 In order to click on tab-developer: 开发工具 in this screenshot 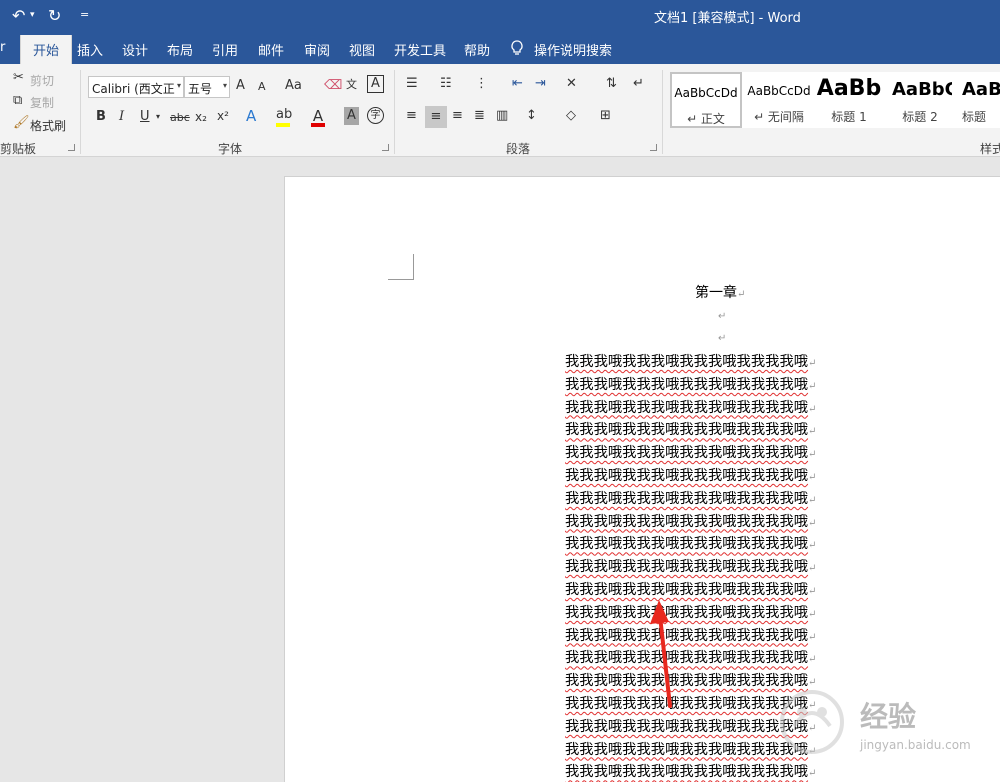, I will do `click(420, 49)`.